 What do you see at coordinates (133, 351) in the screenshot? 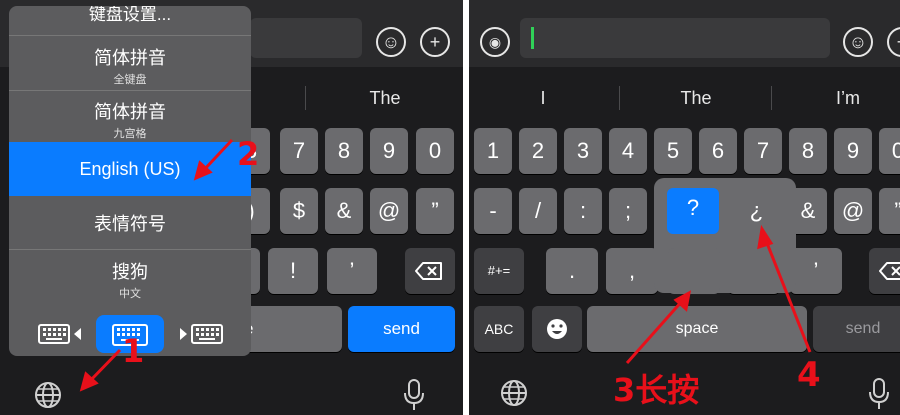
I see `annotation-step-1: 1` at bounding box center [133, 351].